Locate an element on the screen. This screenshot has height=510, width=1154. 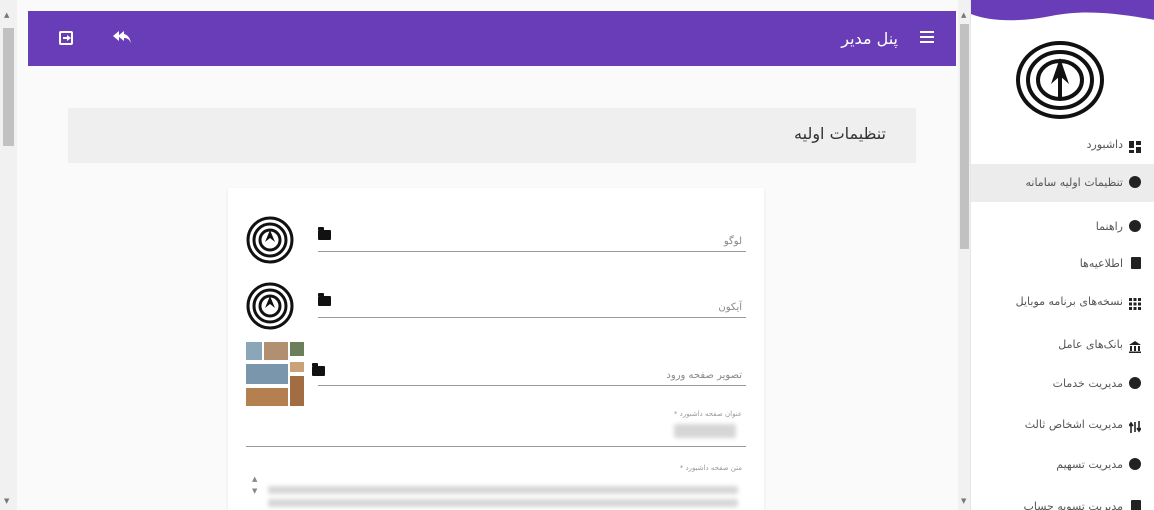
sidebar-item-label: نسخه‌های برنامه موبایل is located at coordinates (1069, 301).